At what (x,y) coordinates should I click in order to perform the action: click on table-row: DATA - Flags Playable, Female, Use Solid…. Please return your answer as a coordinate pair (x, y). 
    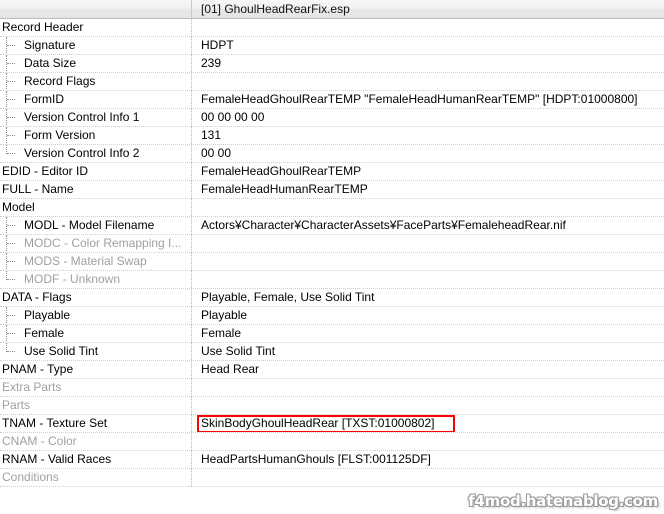
    Looking at the image, I should click on (332, 298).